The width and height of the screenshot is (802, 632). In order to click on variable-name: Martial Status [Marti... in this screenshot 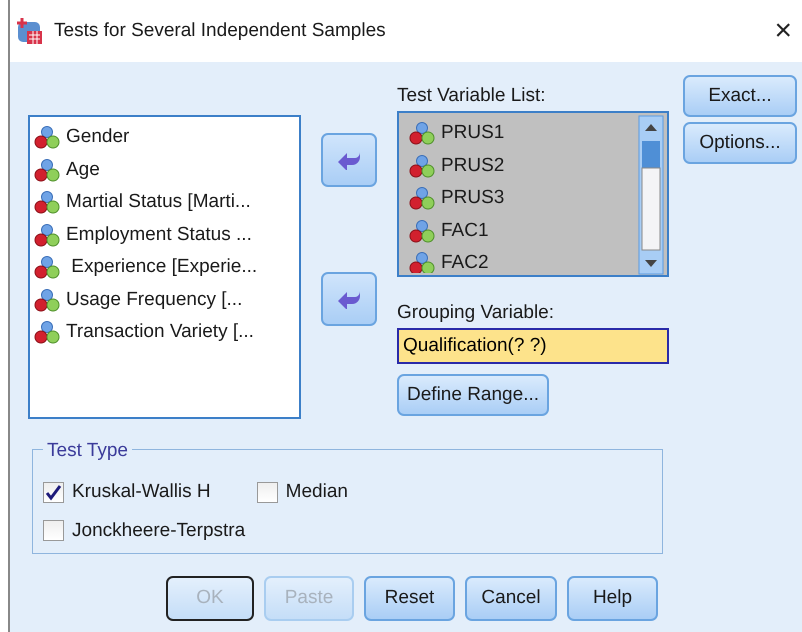, I will do `click(158, 202)`.